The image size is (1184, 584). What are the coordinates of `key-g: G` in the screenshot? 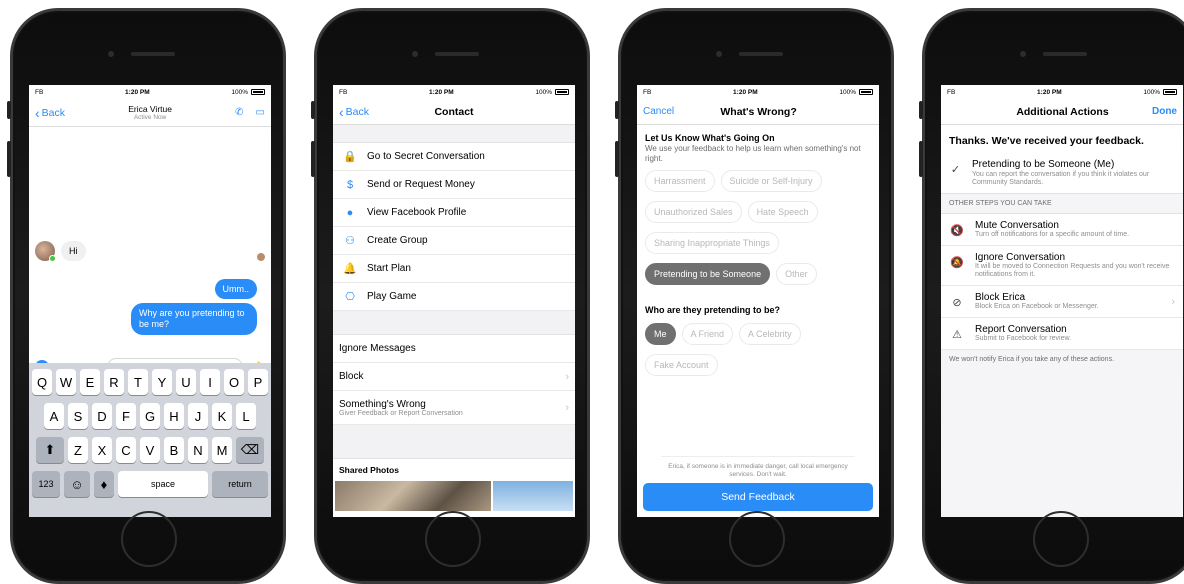 It's located at (150, 416).